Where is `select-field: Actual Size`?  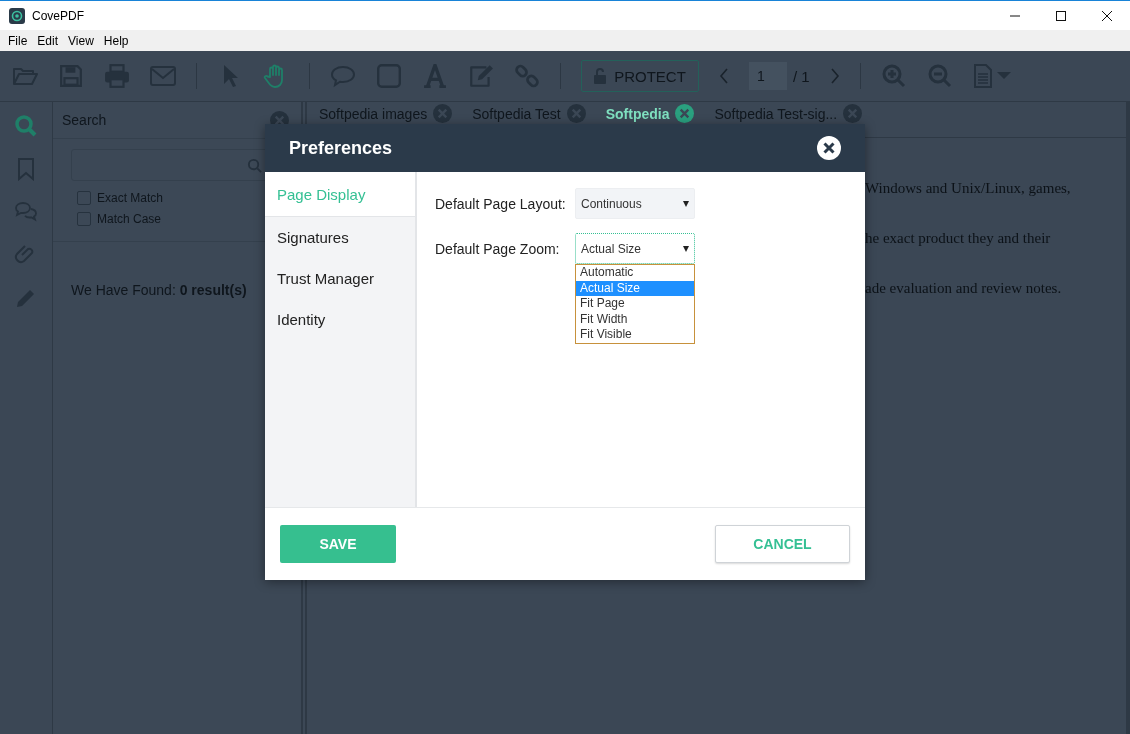
select-field: Actual Size is located at coordinates (635, 248).